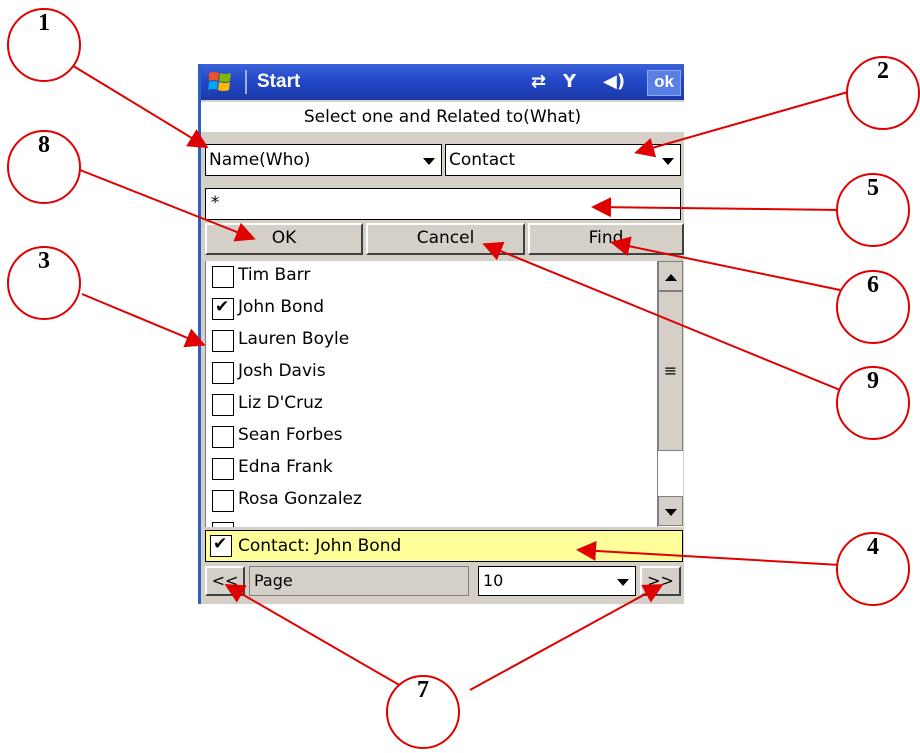  What do you see at coordinates (538, 81) in the screenshot?
I see `sync-icon: ⇄` at bounding box center [538, 81].